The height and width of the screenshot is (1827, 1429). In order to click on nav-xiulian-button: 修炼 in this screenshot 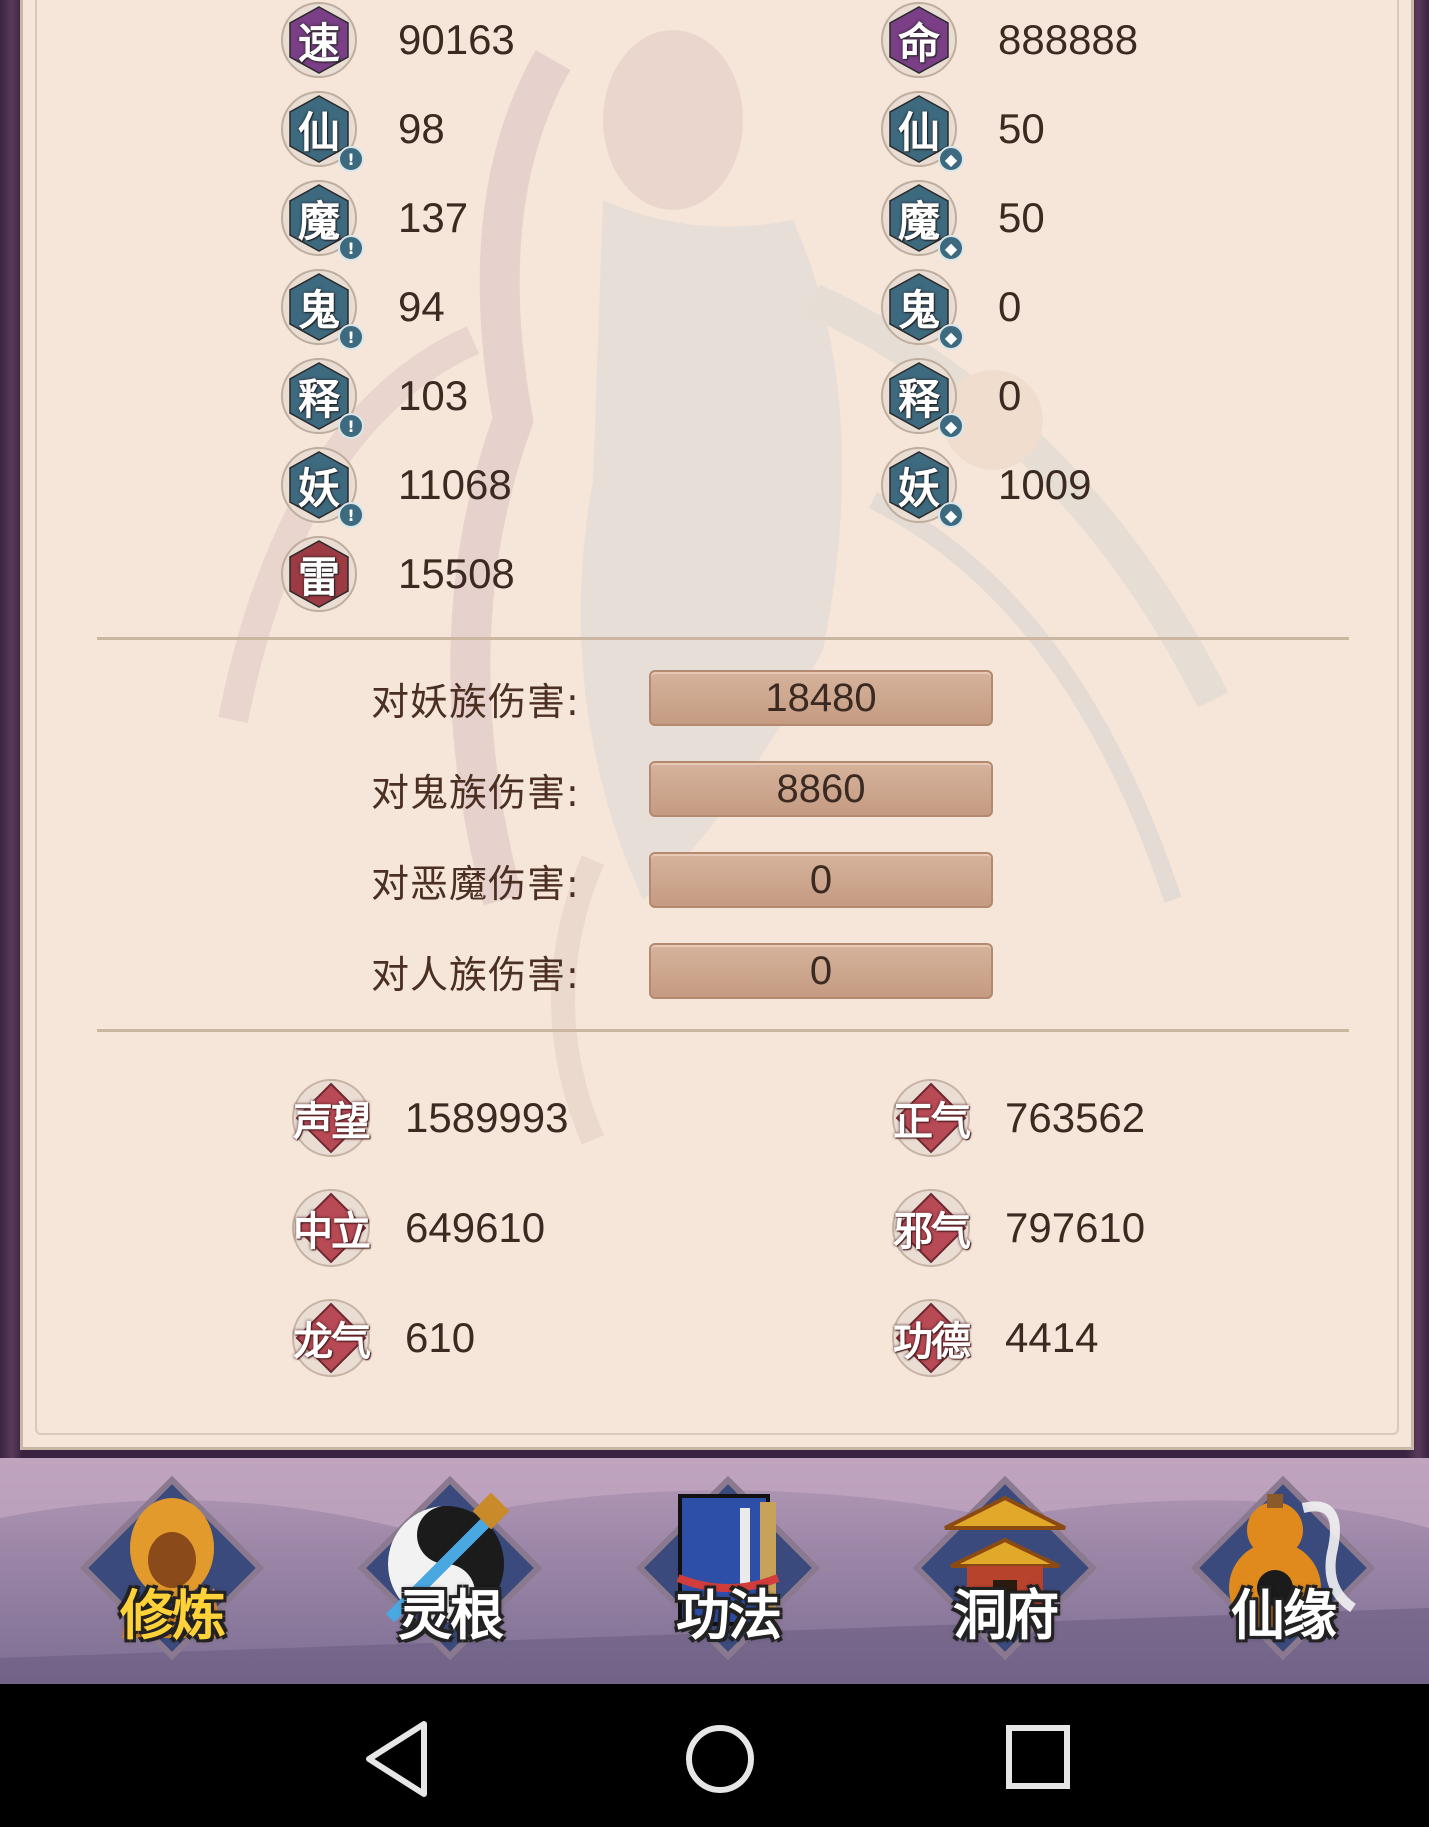, I will do `click(172, 1573)`.